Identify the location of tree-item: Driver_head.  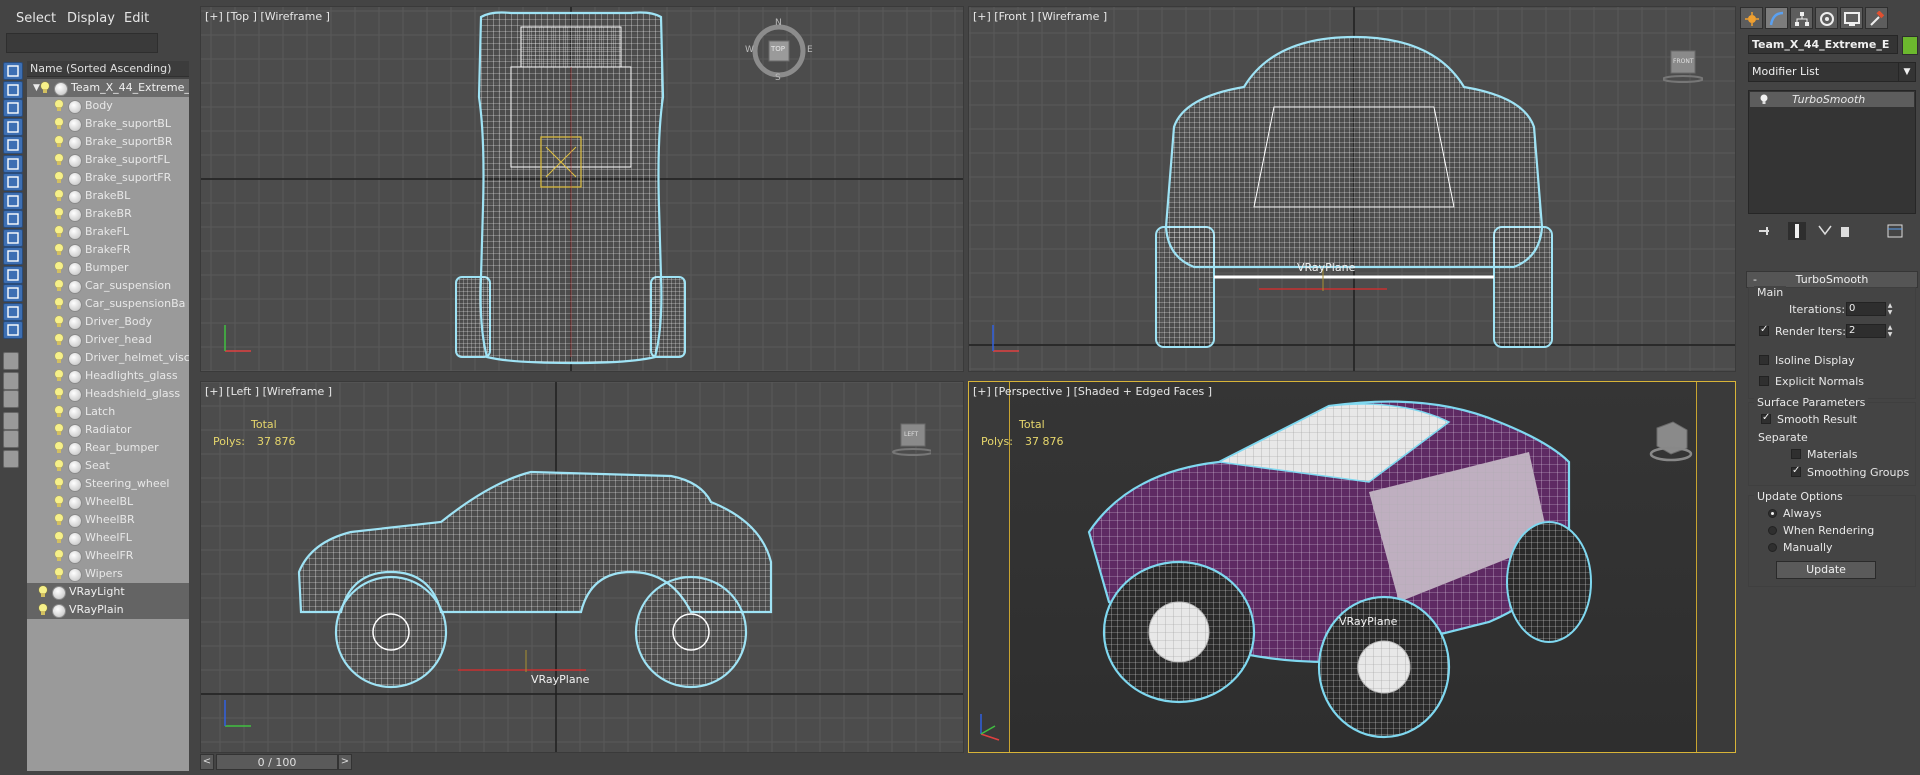
(108, 340).